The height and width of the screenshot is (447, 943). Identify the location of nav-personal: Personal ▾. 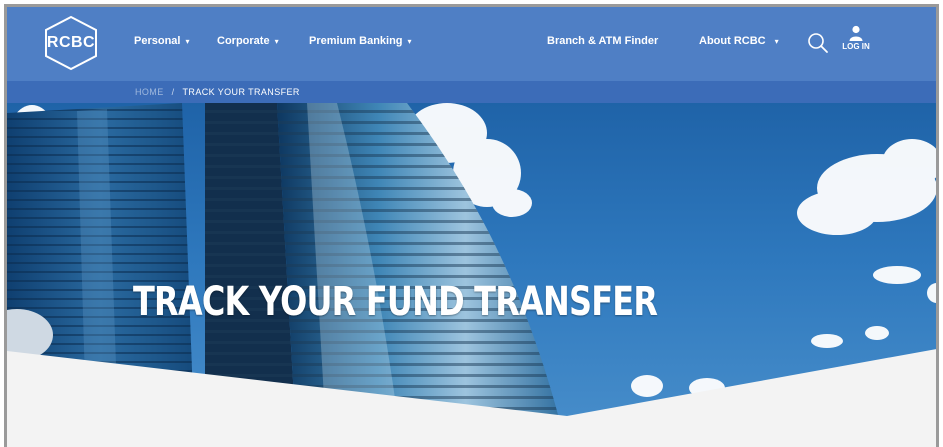
(161, 41).